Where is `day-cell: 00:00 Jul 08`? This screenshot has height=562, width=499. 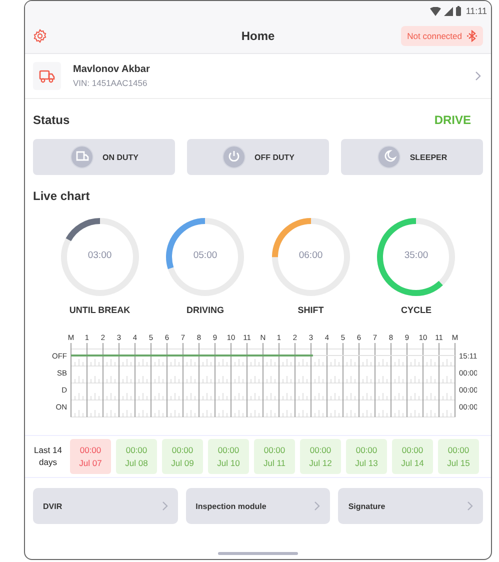 day-cell: 00:00 Jul 08 is located at coordinates (136, 456).